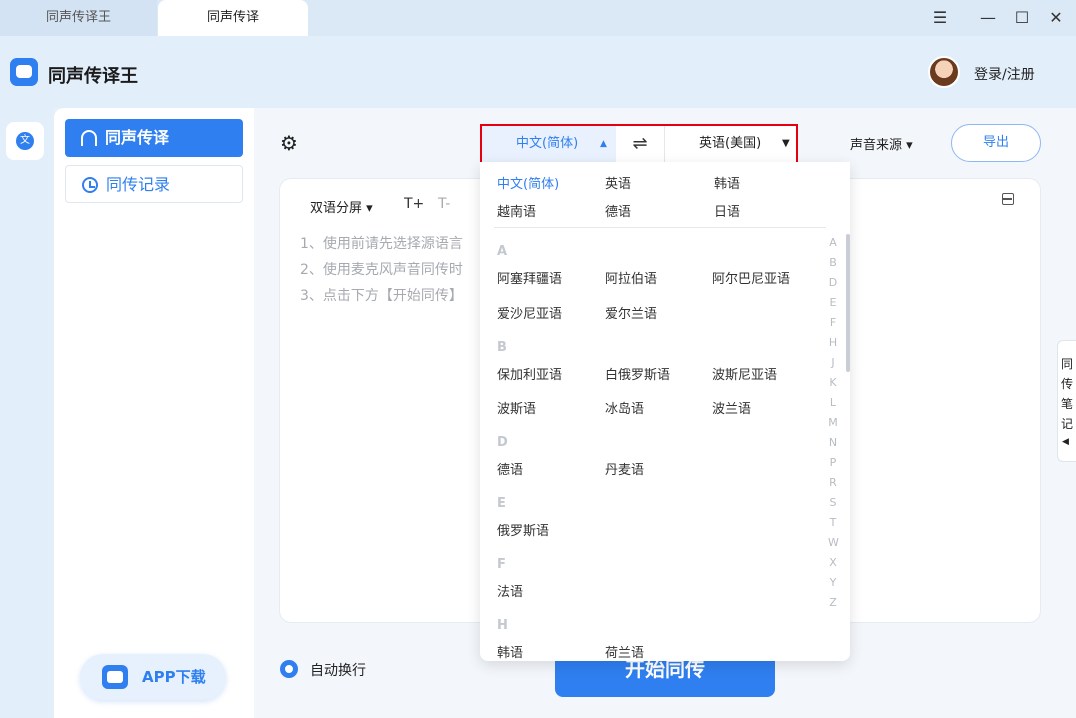 The height and width of the screenshot is (718, 1076). I want to click on alphabet-index-letter: E, so click(833, 302).